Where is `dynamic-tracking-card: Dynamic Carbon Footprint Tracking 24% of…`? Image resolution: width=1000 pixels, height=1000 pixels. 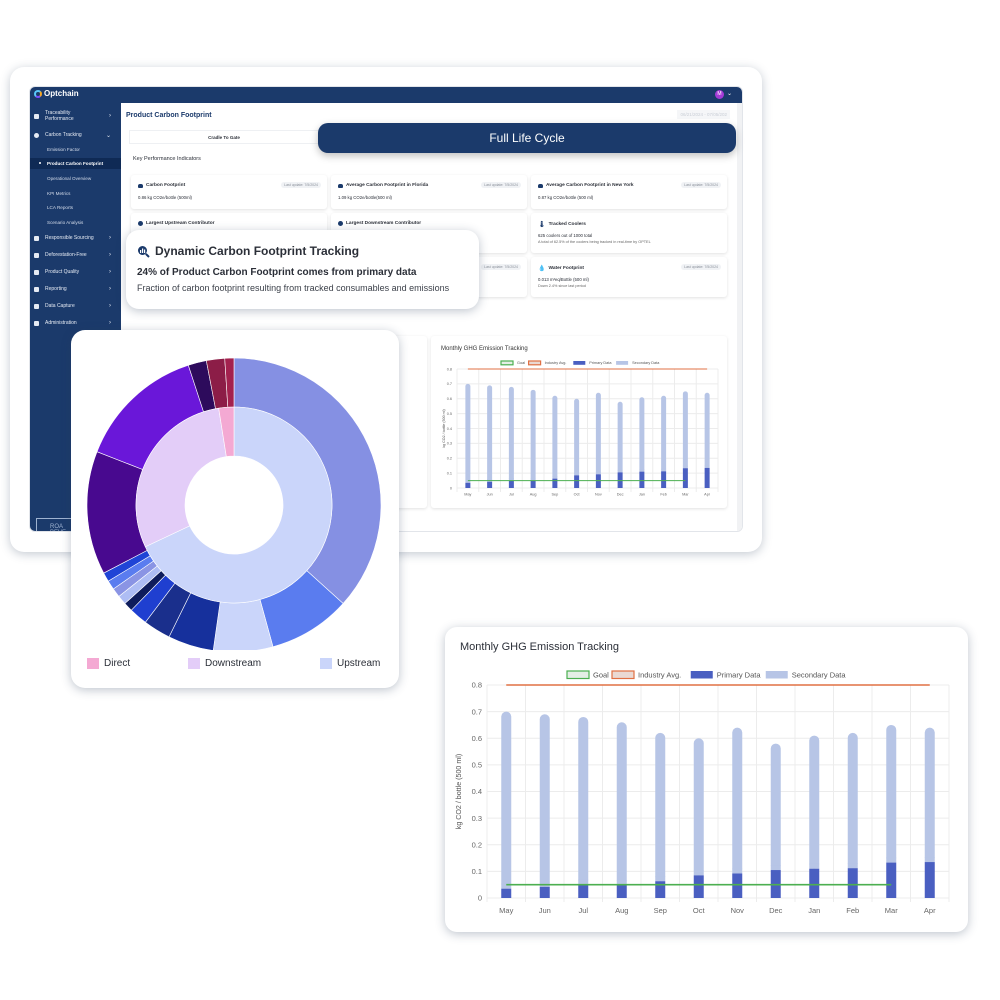
dynamic-tracking-card: Dynamic Carbon Footprint Tracking 24% of… is located at coordinates (302, 269).